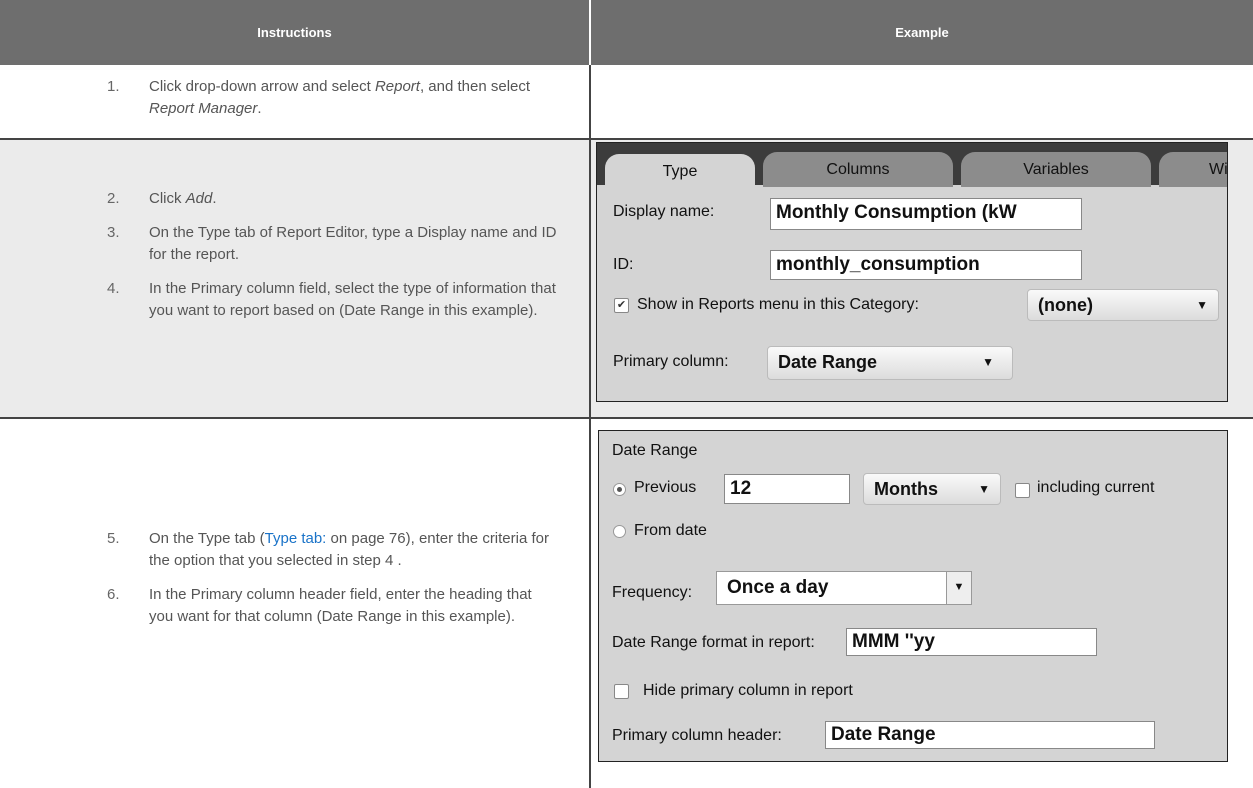 This screenshot has height=788, width=1253. Describe the element at coordinates (713, 642) in the screenshot. I see `date-format-label: Date Range format in report:` at that location.